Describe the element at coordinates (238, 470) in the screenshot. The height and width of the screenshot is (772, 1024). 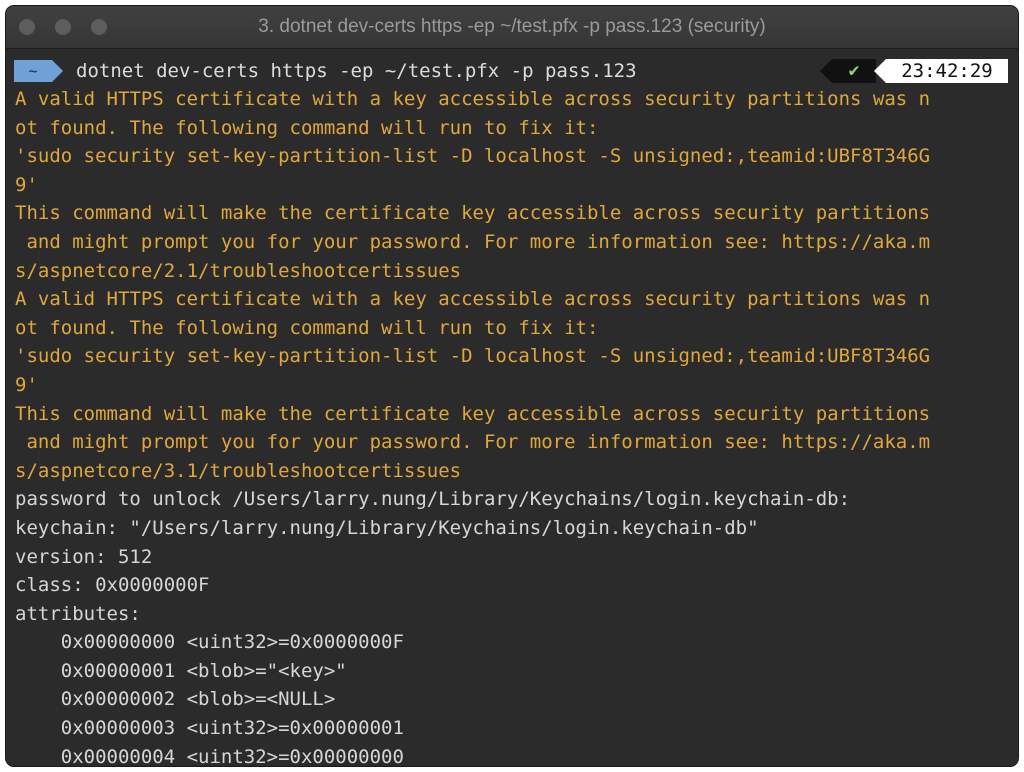
I see `output-line: s/aspnetcore/3.1/troubleshootcertissues` at that location.